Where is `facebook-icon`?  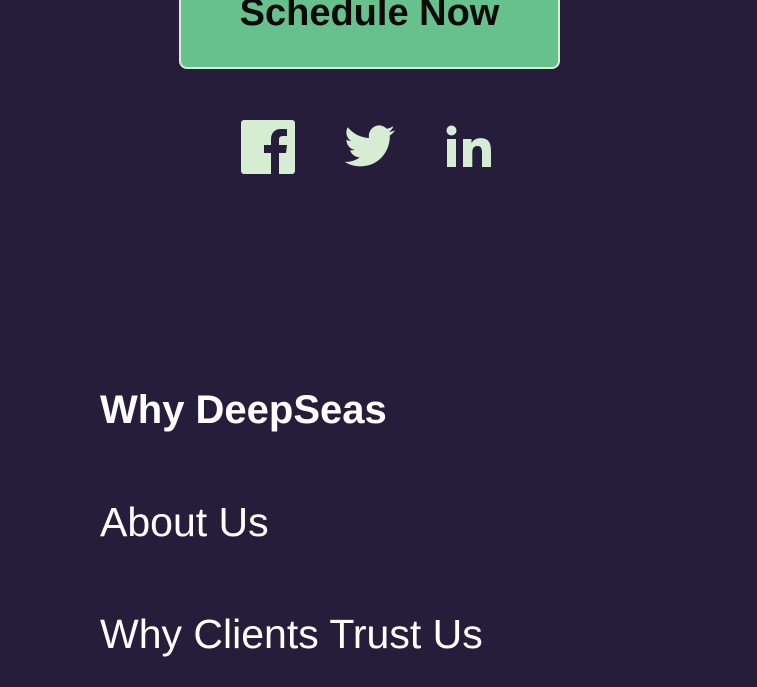
facebook-icon is located at coordinates (268, 147).